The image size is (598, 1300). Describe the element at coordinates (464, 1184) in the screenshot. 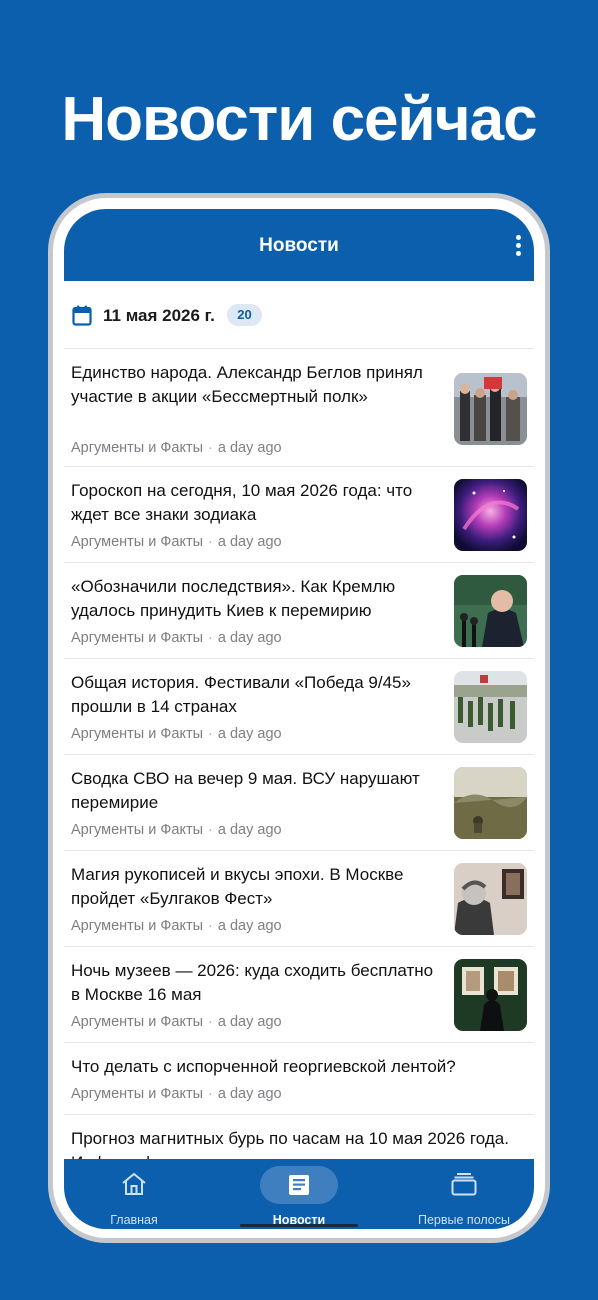

I see `stack-icon` at that location.